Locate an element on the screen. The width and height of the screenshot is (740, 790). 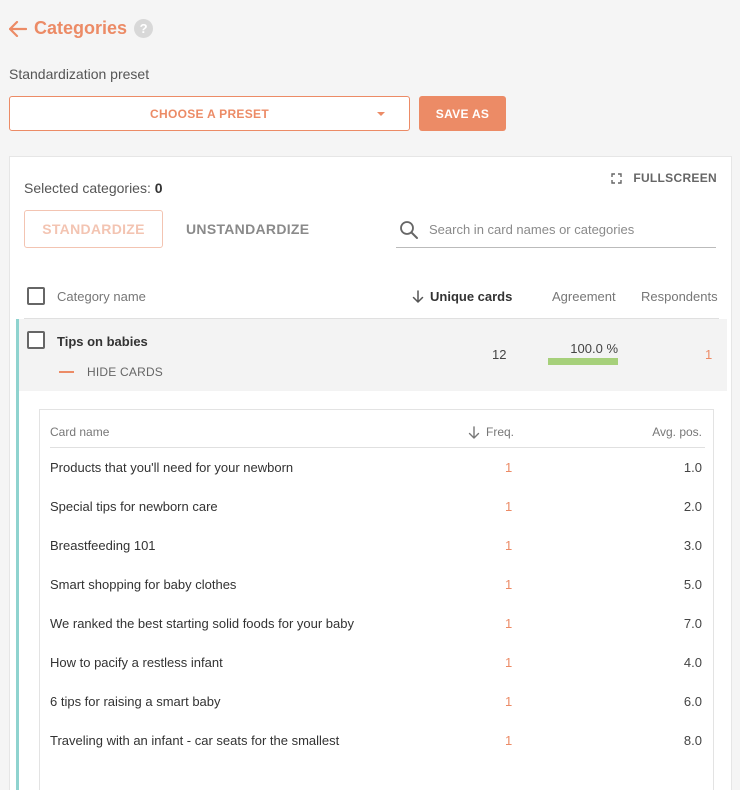
card-avg-pos: 8.0 is located at coordinates (692, 740).